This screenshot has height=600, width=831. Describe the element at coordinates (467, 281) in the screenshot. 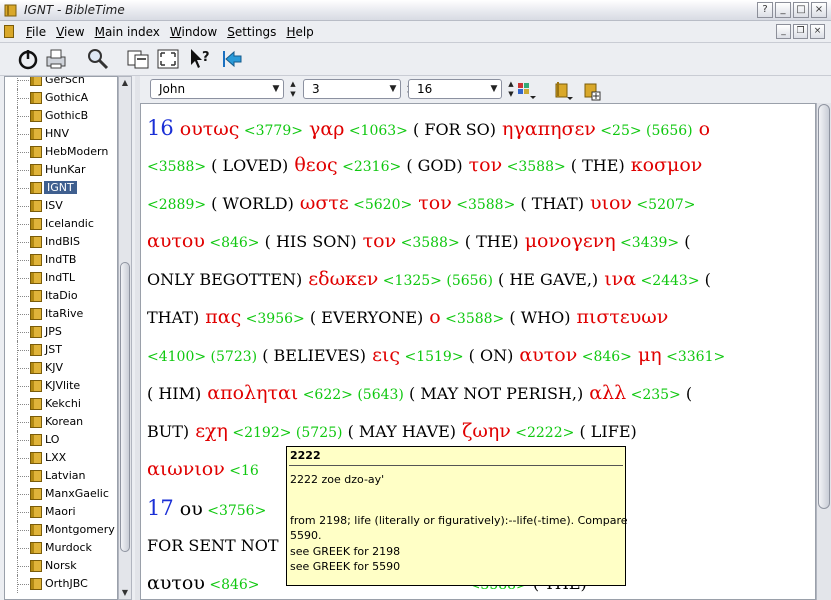

I see `strongs-number: (5656)` at that location.